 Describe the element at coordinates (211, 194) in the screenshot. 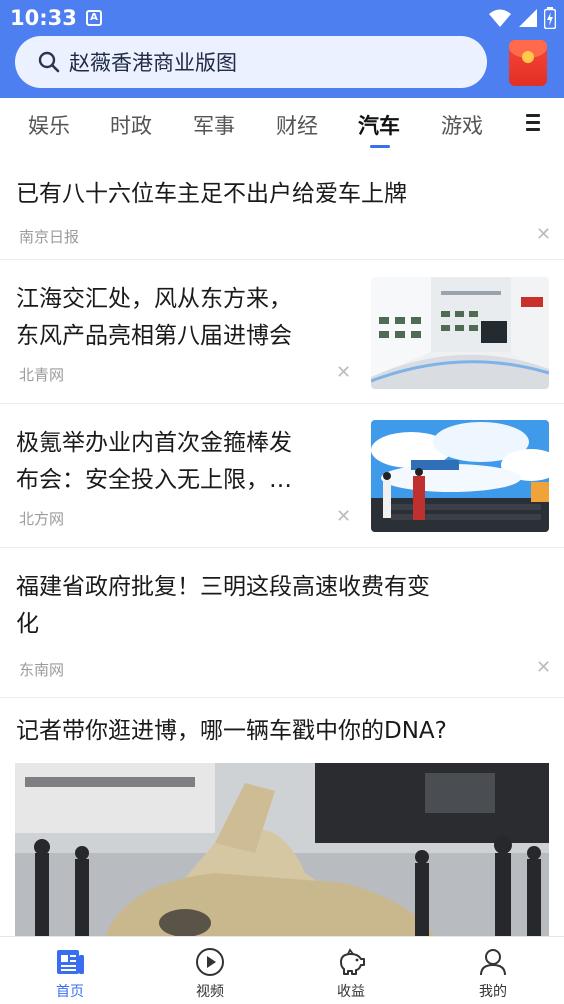

I see `news-title: 已有八十六位车主足不出户给爱车上牌` at that location.